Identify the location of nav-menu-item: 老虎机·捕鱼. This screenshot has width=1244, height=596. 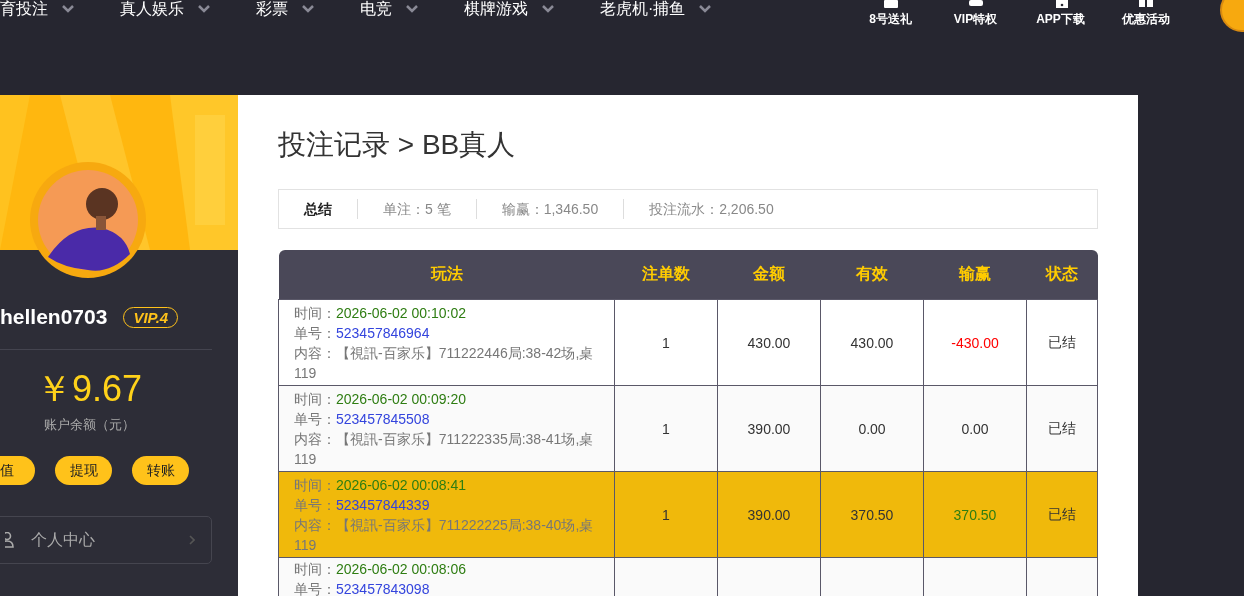
(656, 9).